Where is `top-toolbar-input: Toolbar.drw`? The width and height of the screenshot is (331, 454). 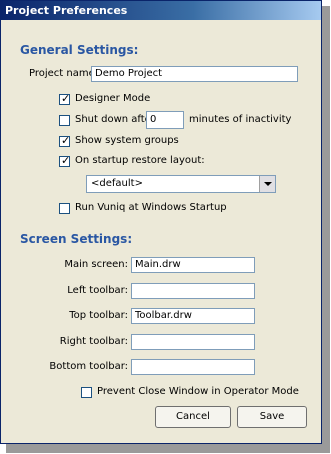
top-toolbar-input: Toolbar.drw is located at coordinates (193, 316).